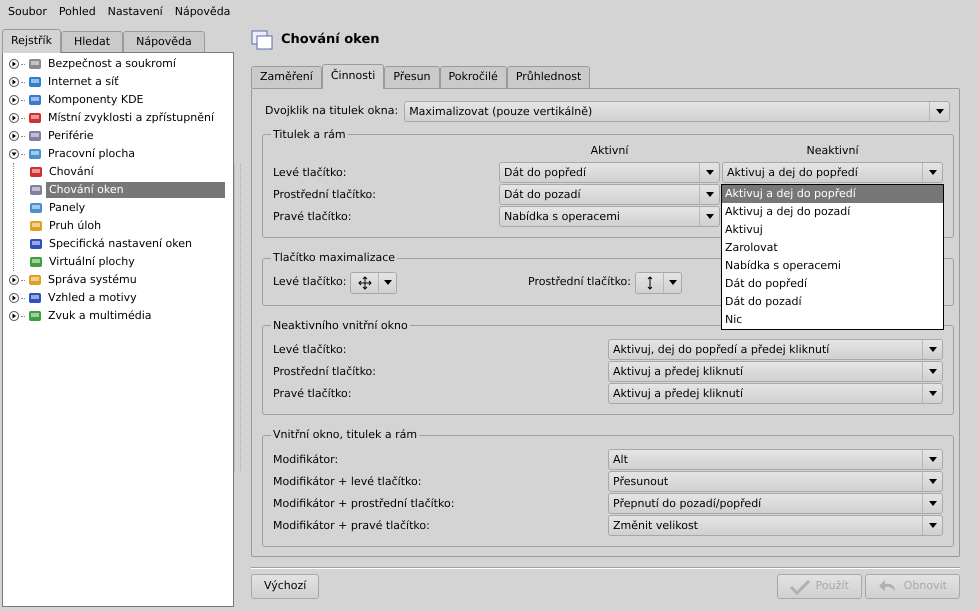  Describe the element at coordinates (99, 316) in the screenshot. I see `tree-item: Zvuk a multimédia` at that location.